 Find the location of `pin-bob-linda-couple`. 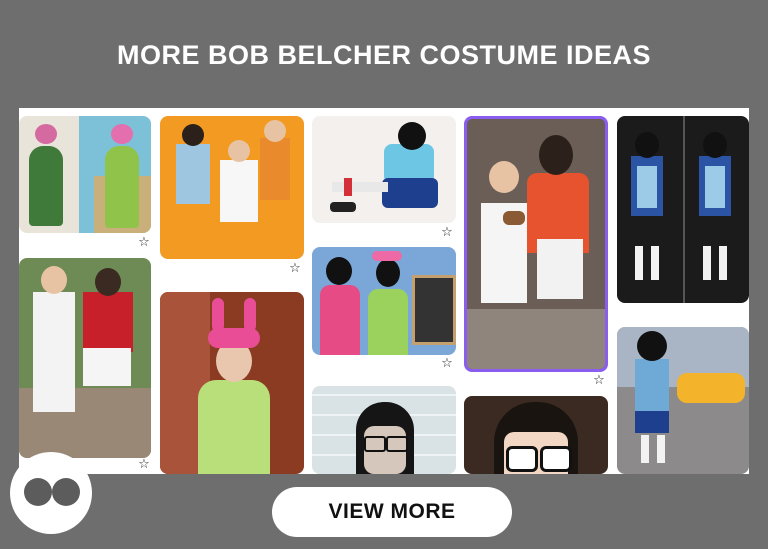

pin-bob-linda-couple is located at coordinates (85, 358).